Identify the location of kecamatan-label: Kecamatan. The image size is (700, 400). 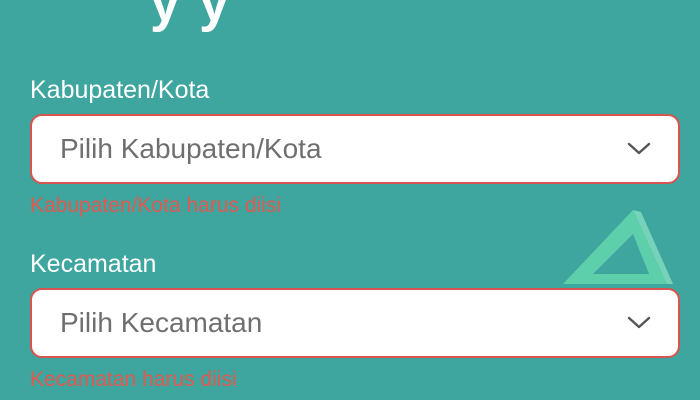
(93, 264).